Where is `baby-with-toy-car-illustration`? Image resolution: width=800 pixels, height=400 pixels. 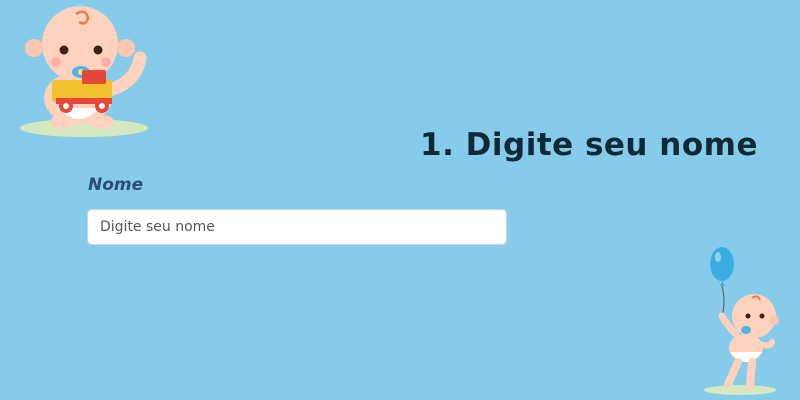 baby-with-toy-car-illustration is located at coordinates (84, 71).